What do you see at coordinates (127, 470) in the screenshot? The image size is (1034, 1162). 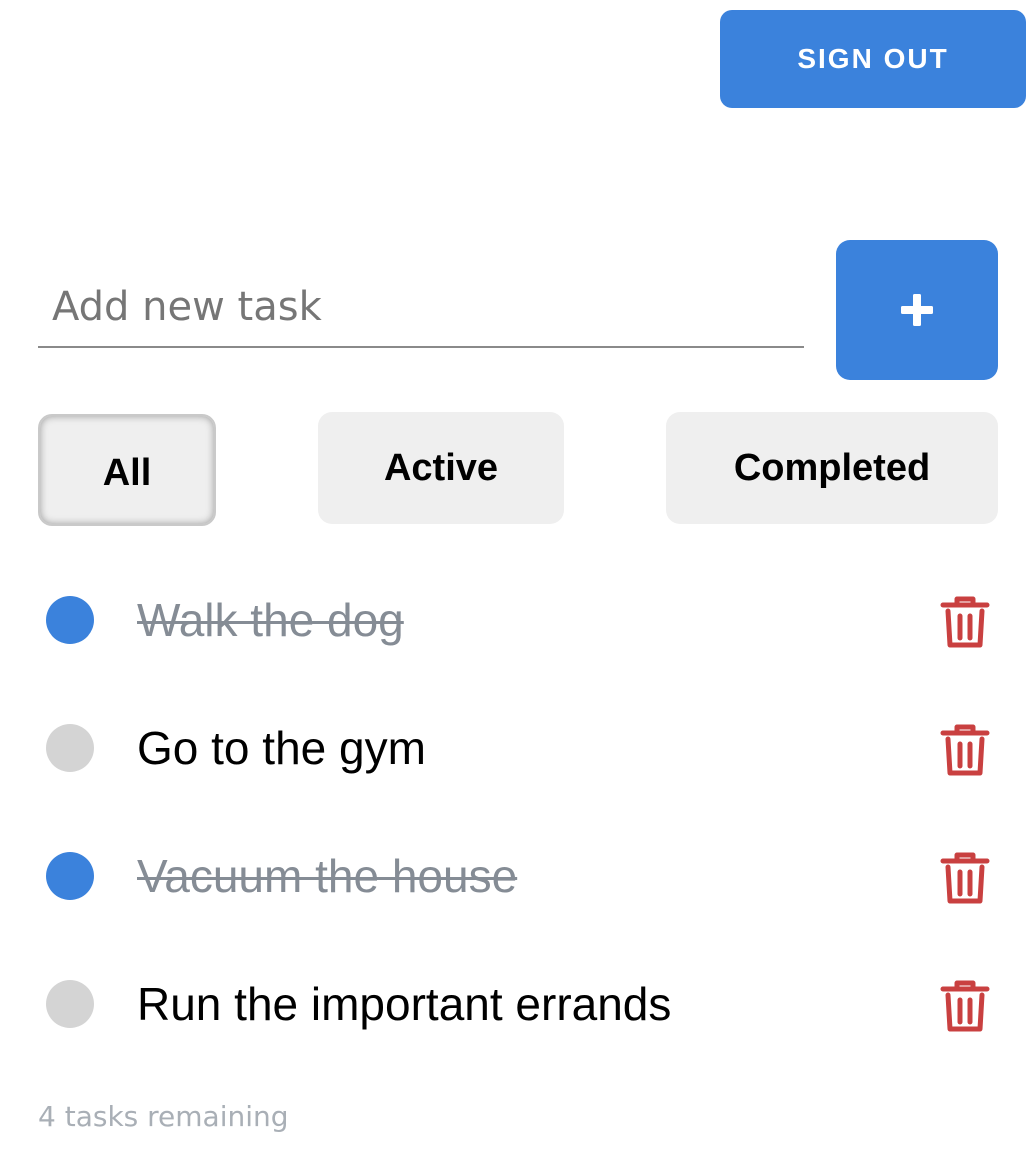 I see `filter-all-button: All` at bounding box center [127, 470].